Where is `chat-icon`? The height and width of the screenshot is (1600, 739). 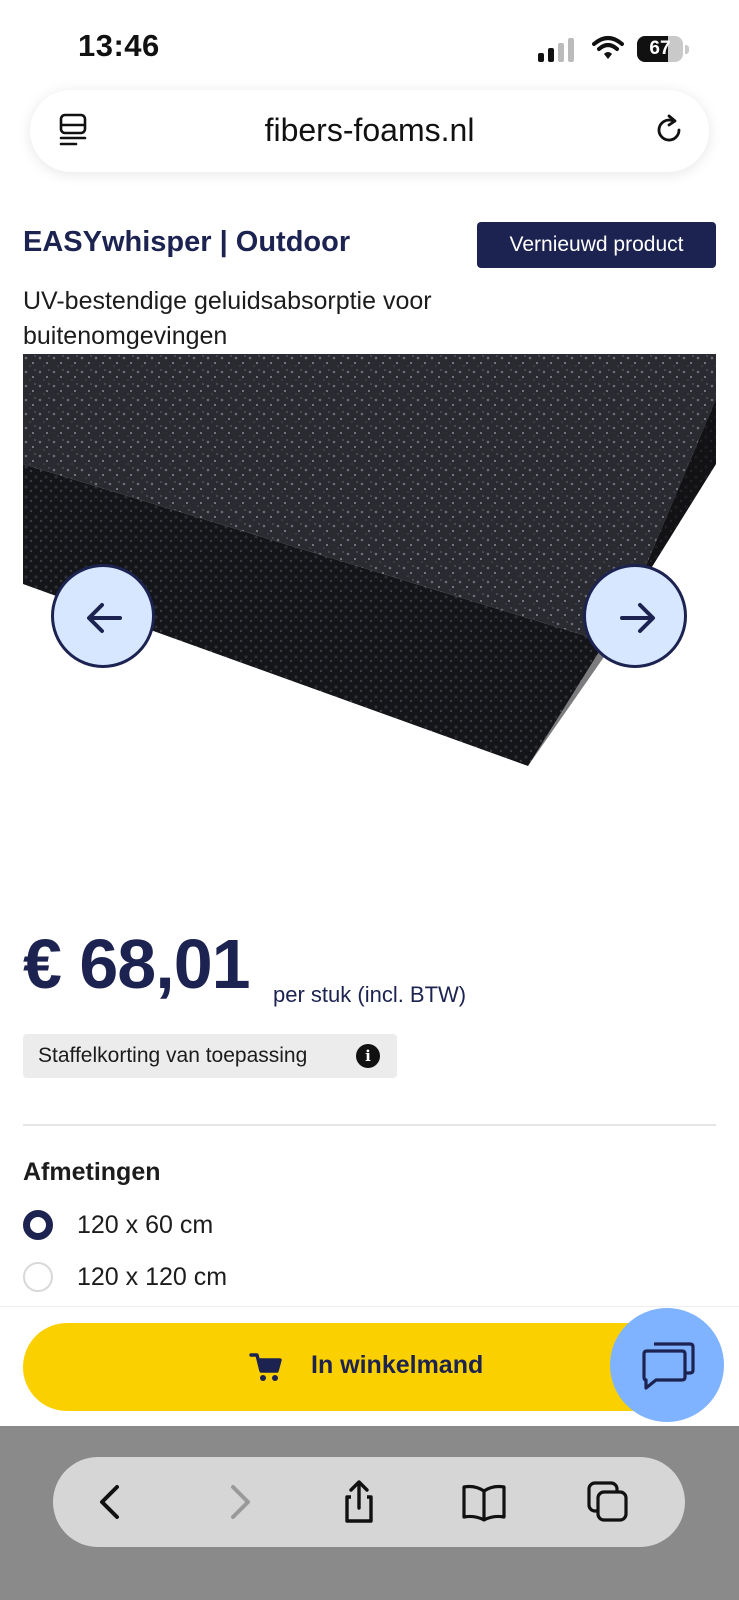
chat-icon is located at coordinates (668, 1366).